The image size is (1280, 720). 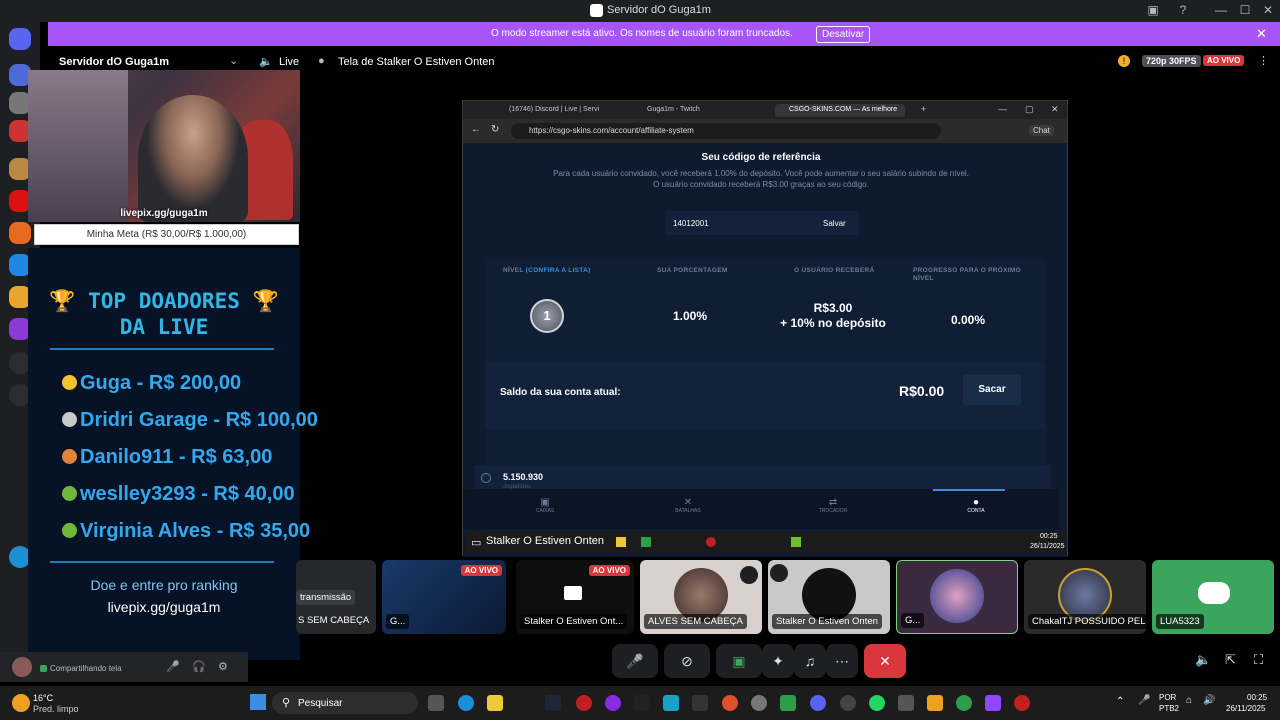 I want to click on popout-icon: ⇱, so click(x=1230, y=660).